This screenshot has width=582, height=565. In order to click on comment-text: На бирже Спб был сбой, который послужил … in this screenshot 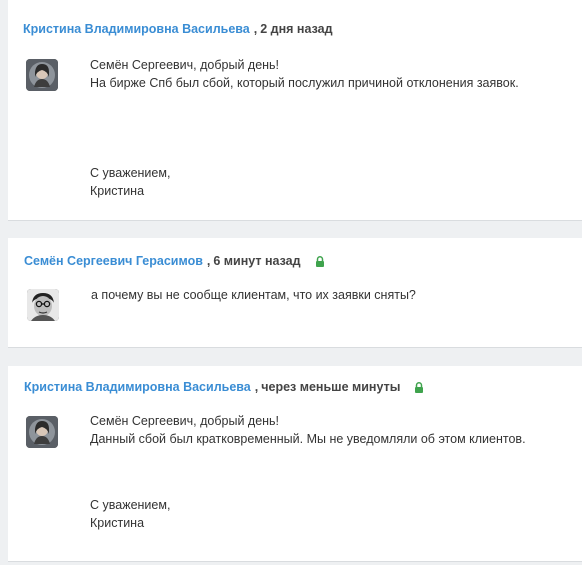, I will do `click(304, 83)`.